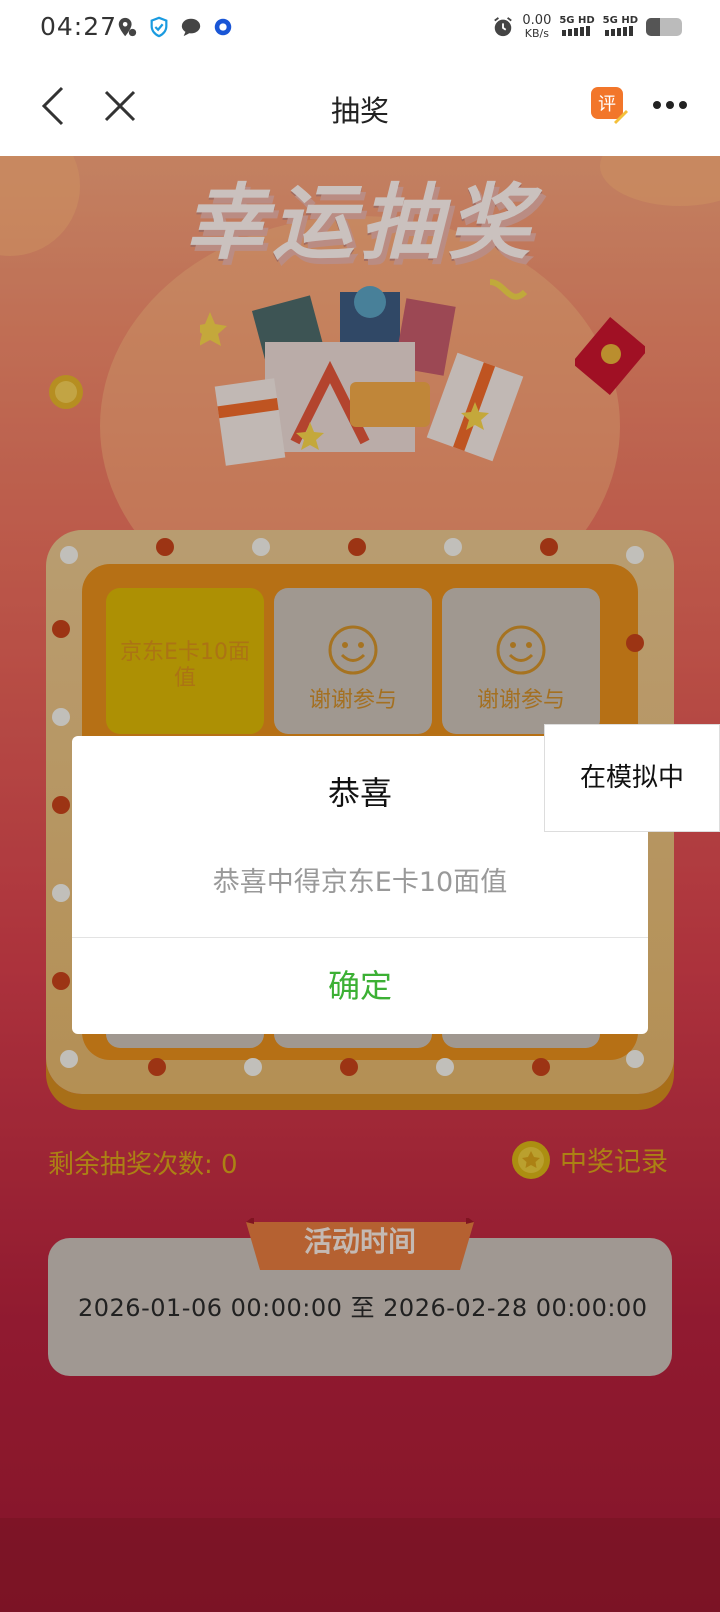  What do you see at coordinates (620, 20) in the screenshot?
I see `signal-2-label: 5G HD` at bounding box center [620, 20].